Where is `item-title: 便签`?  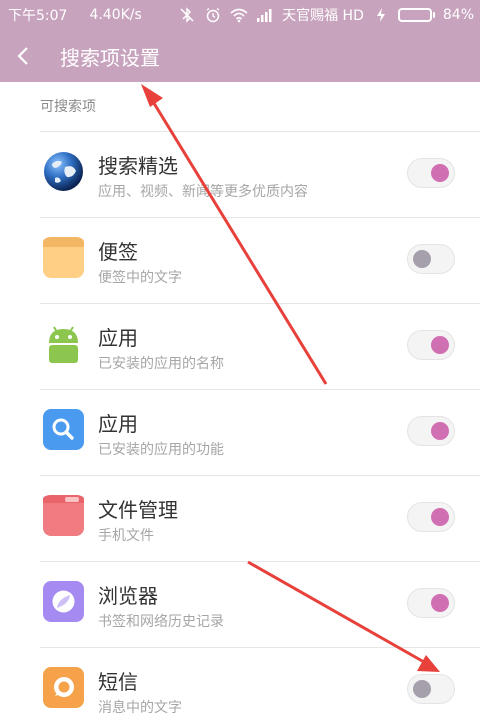 item-title: 便签 is located at coordinates (118, 252).